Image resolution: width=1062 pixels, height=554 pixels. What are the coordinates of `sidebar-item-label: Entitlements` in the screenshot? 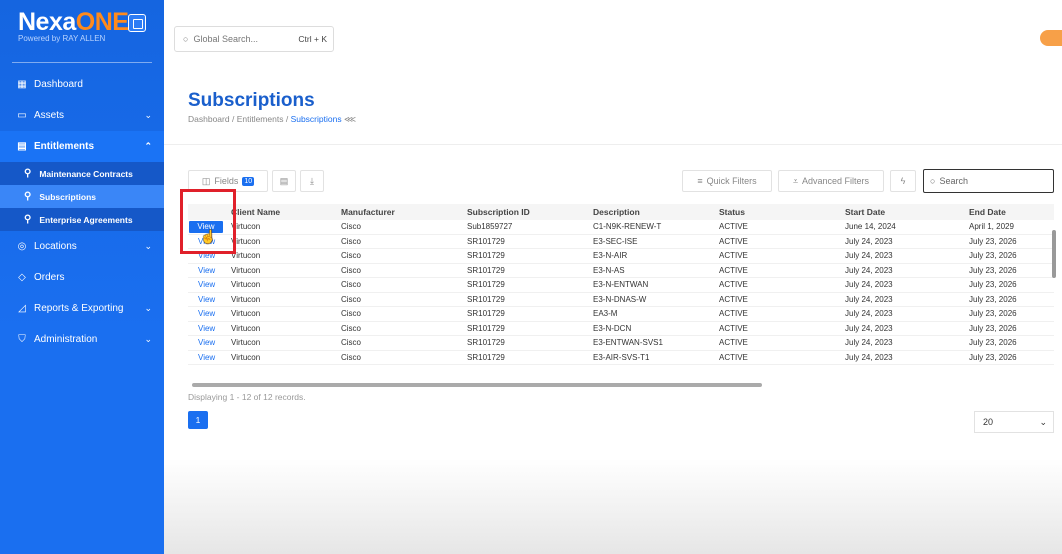 It's located at (64, 146).